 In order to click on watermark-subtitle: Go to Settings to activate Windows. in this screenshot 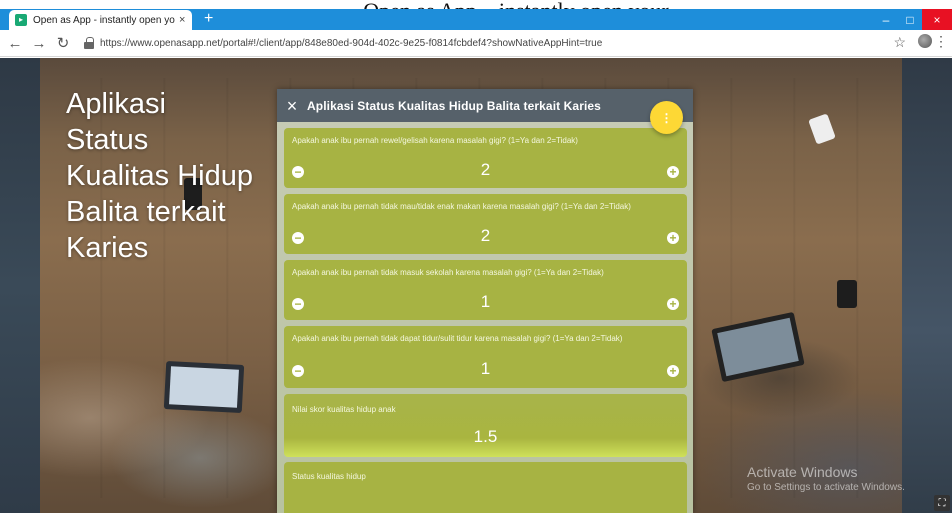, I will do `click(826, 487)`.